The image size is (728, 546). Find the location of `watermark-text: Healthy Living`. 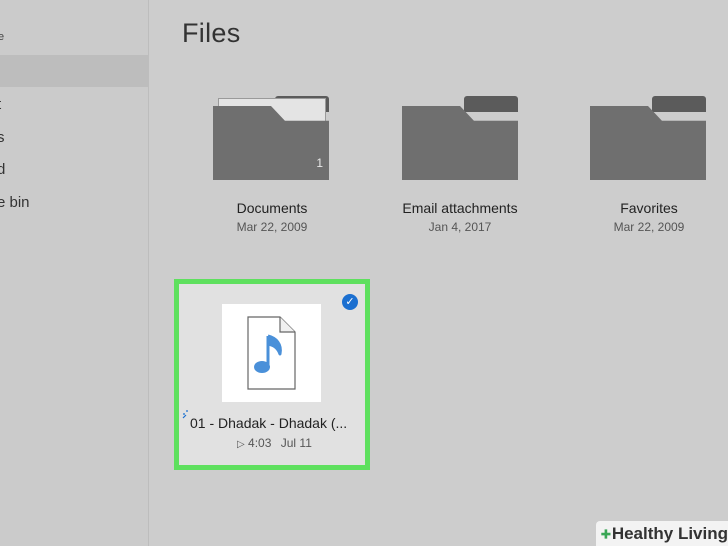

watermark-text: Healthy Living is located at coordinates (669, 533).